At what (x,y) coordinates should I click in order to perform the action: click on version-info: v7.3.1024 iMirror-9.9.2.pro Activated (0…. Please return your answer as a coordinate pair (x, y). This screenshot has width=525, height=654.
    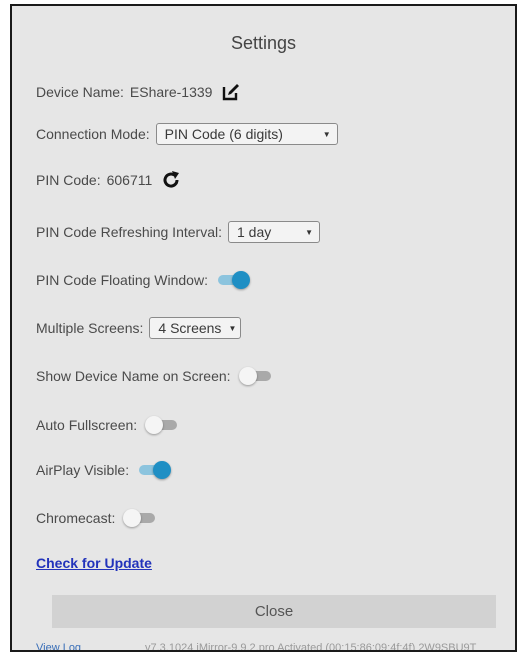
    Looking at the image, I should click on (311, 647).